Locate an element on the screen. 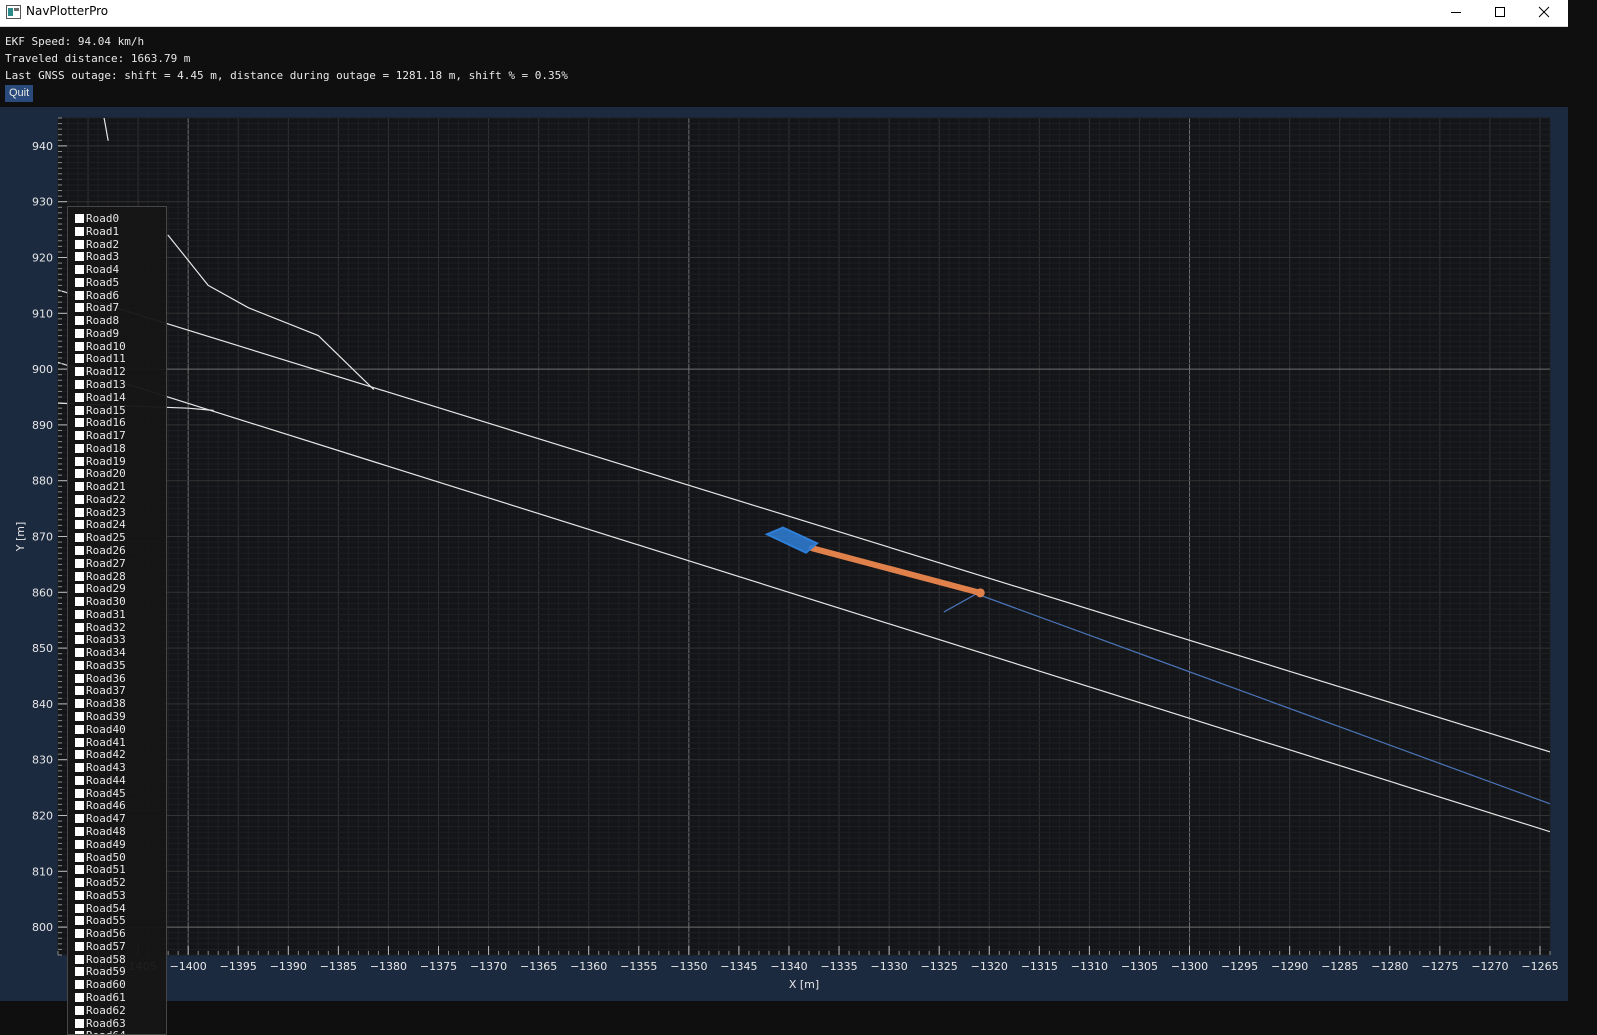 This screenshot has height=1035, width=1597. legend-label: Road5 is located at coordinates (103, 282).